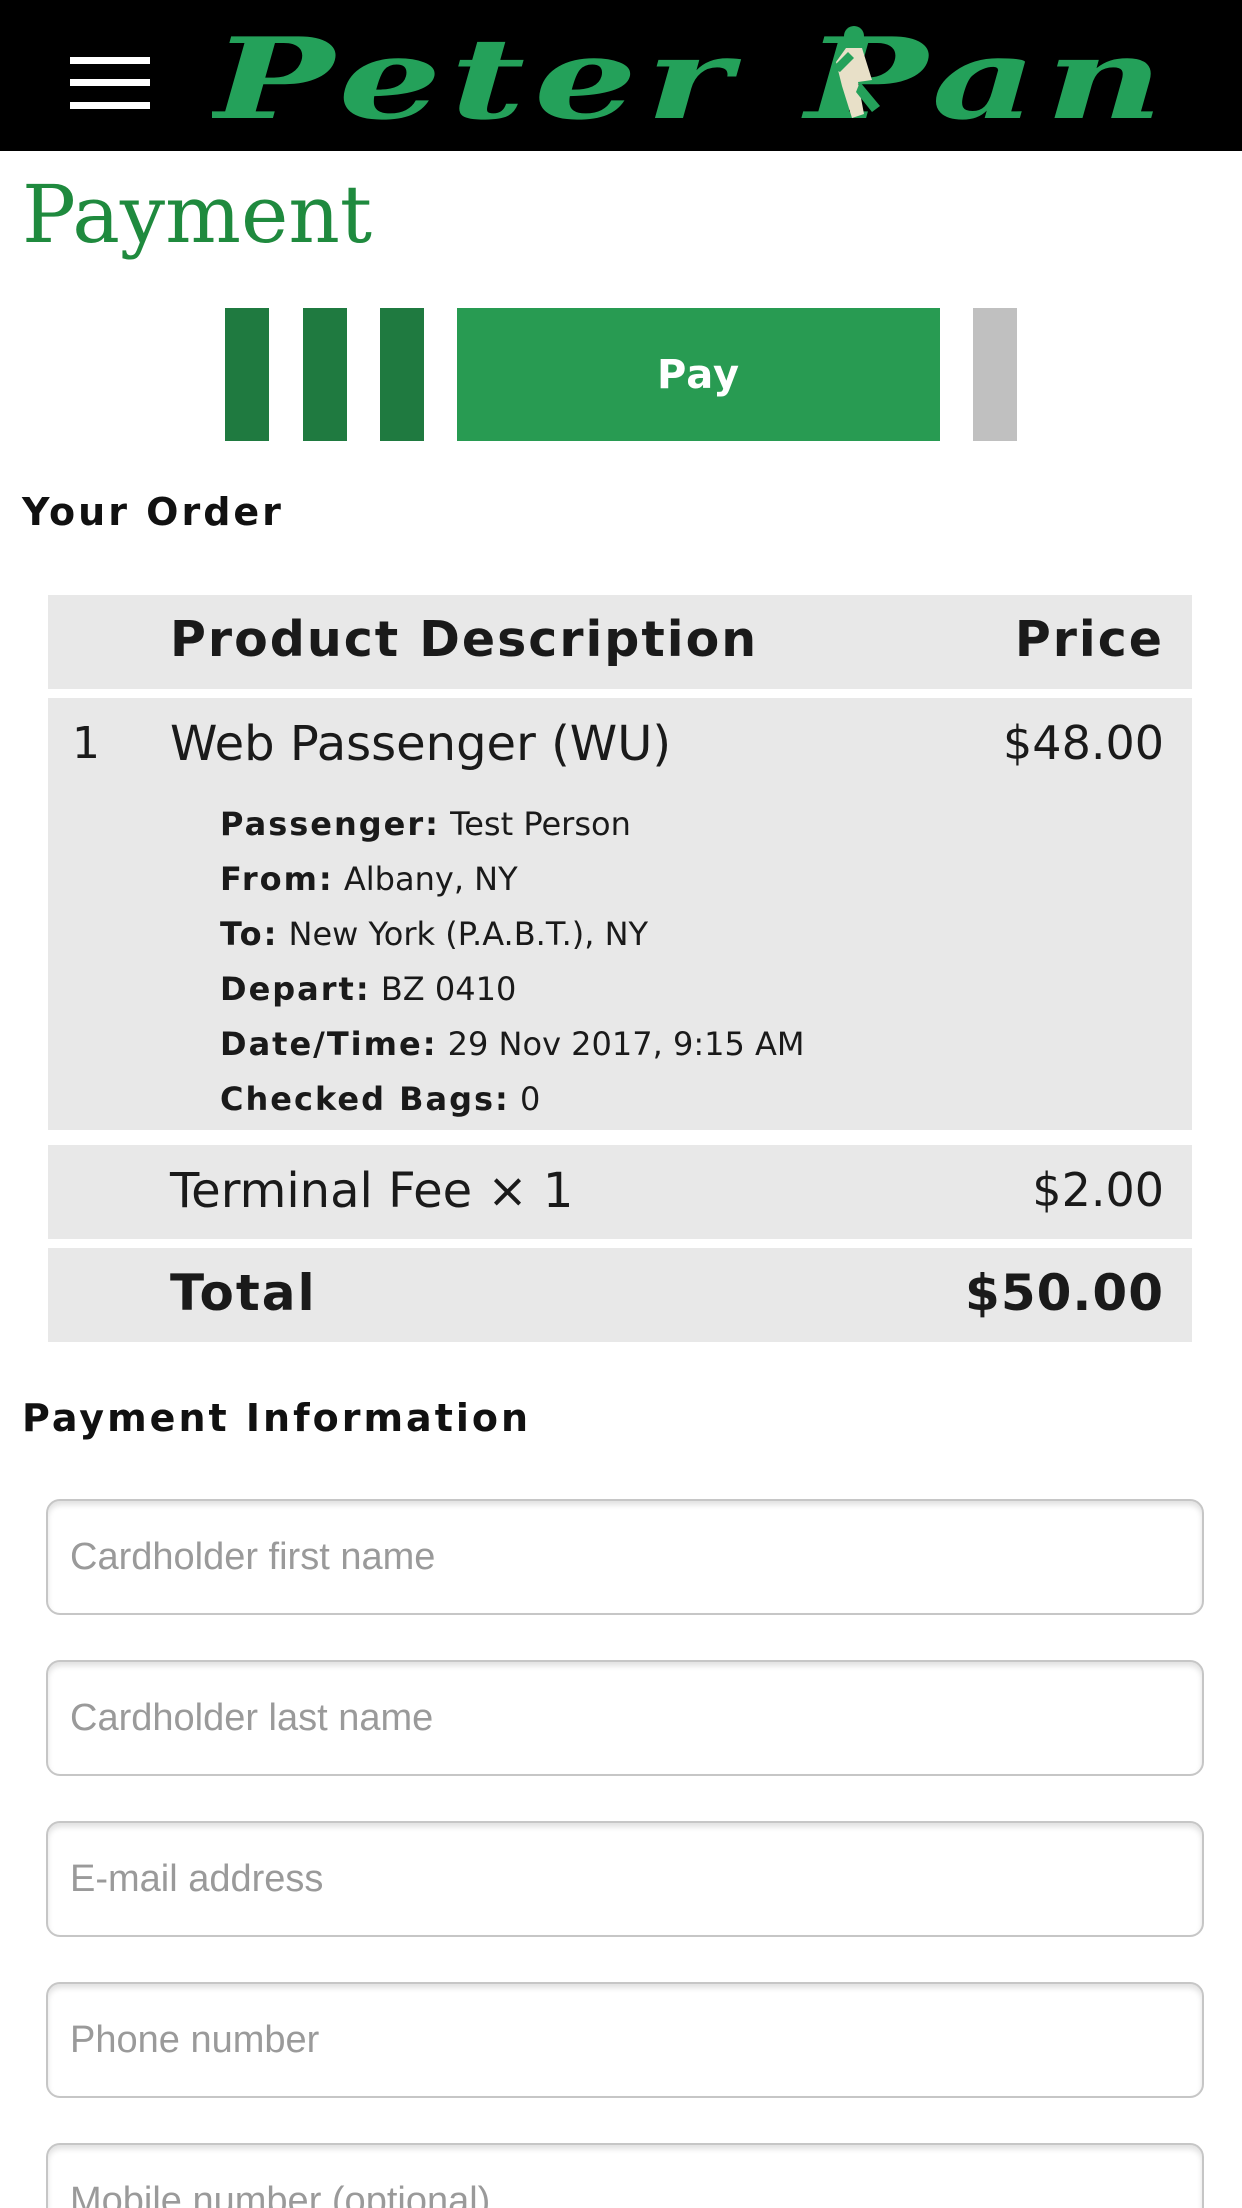 The width and height of the screenshot is (1242, 2208). What do you see at coordinates (626, 1044) in the screenshot?
I see `detail-value: 29 Nov 2017, 9:15 AM` at bounding box center [626, 1044].